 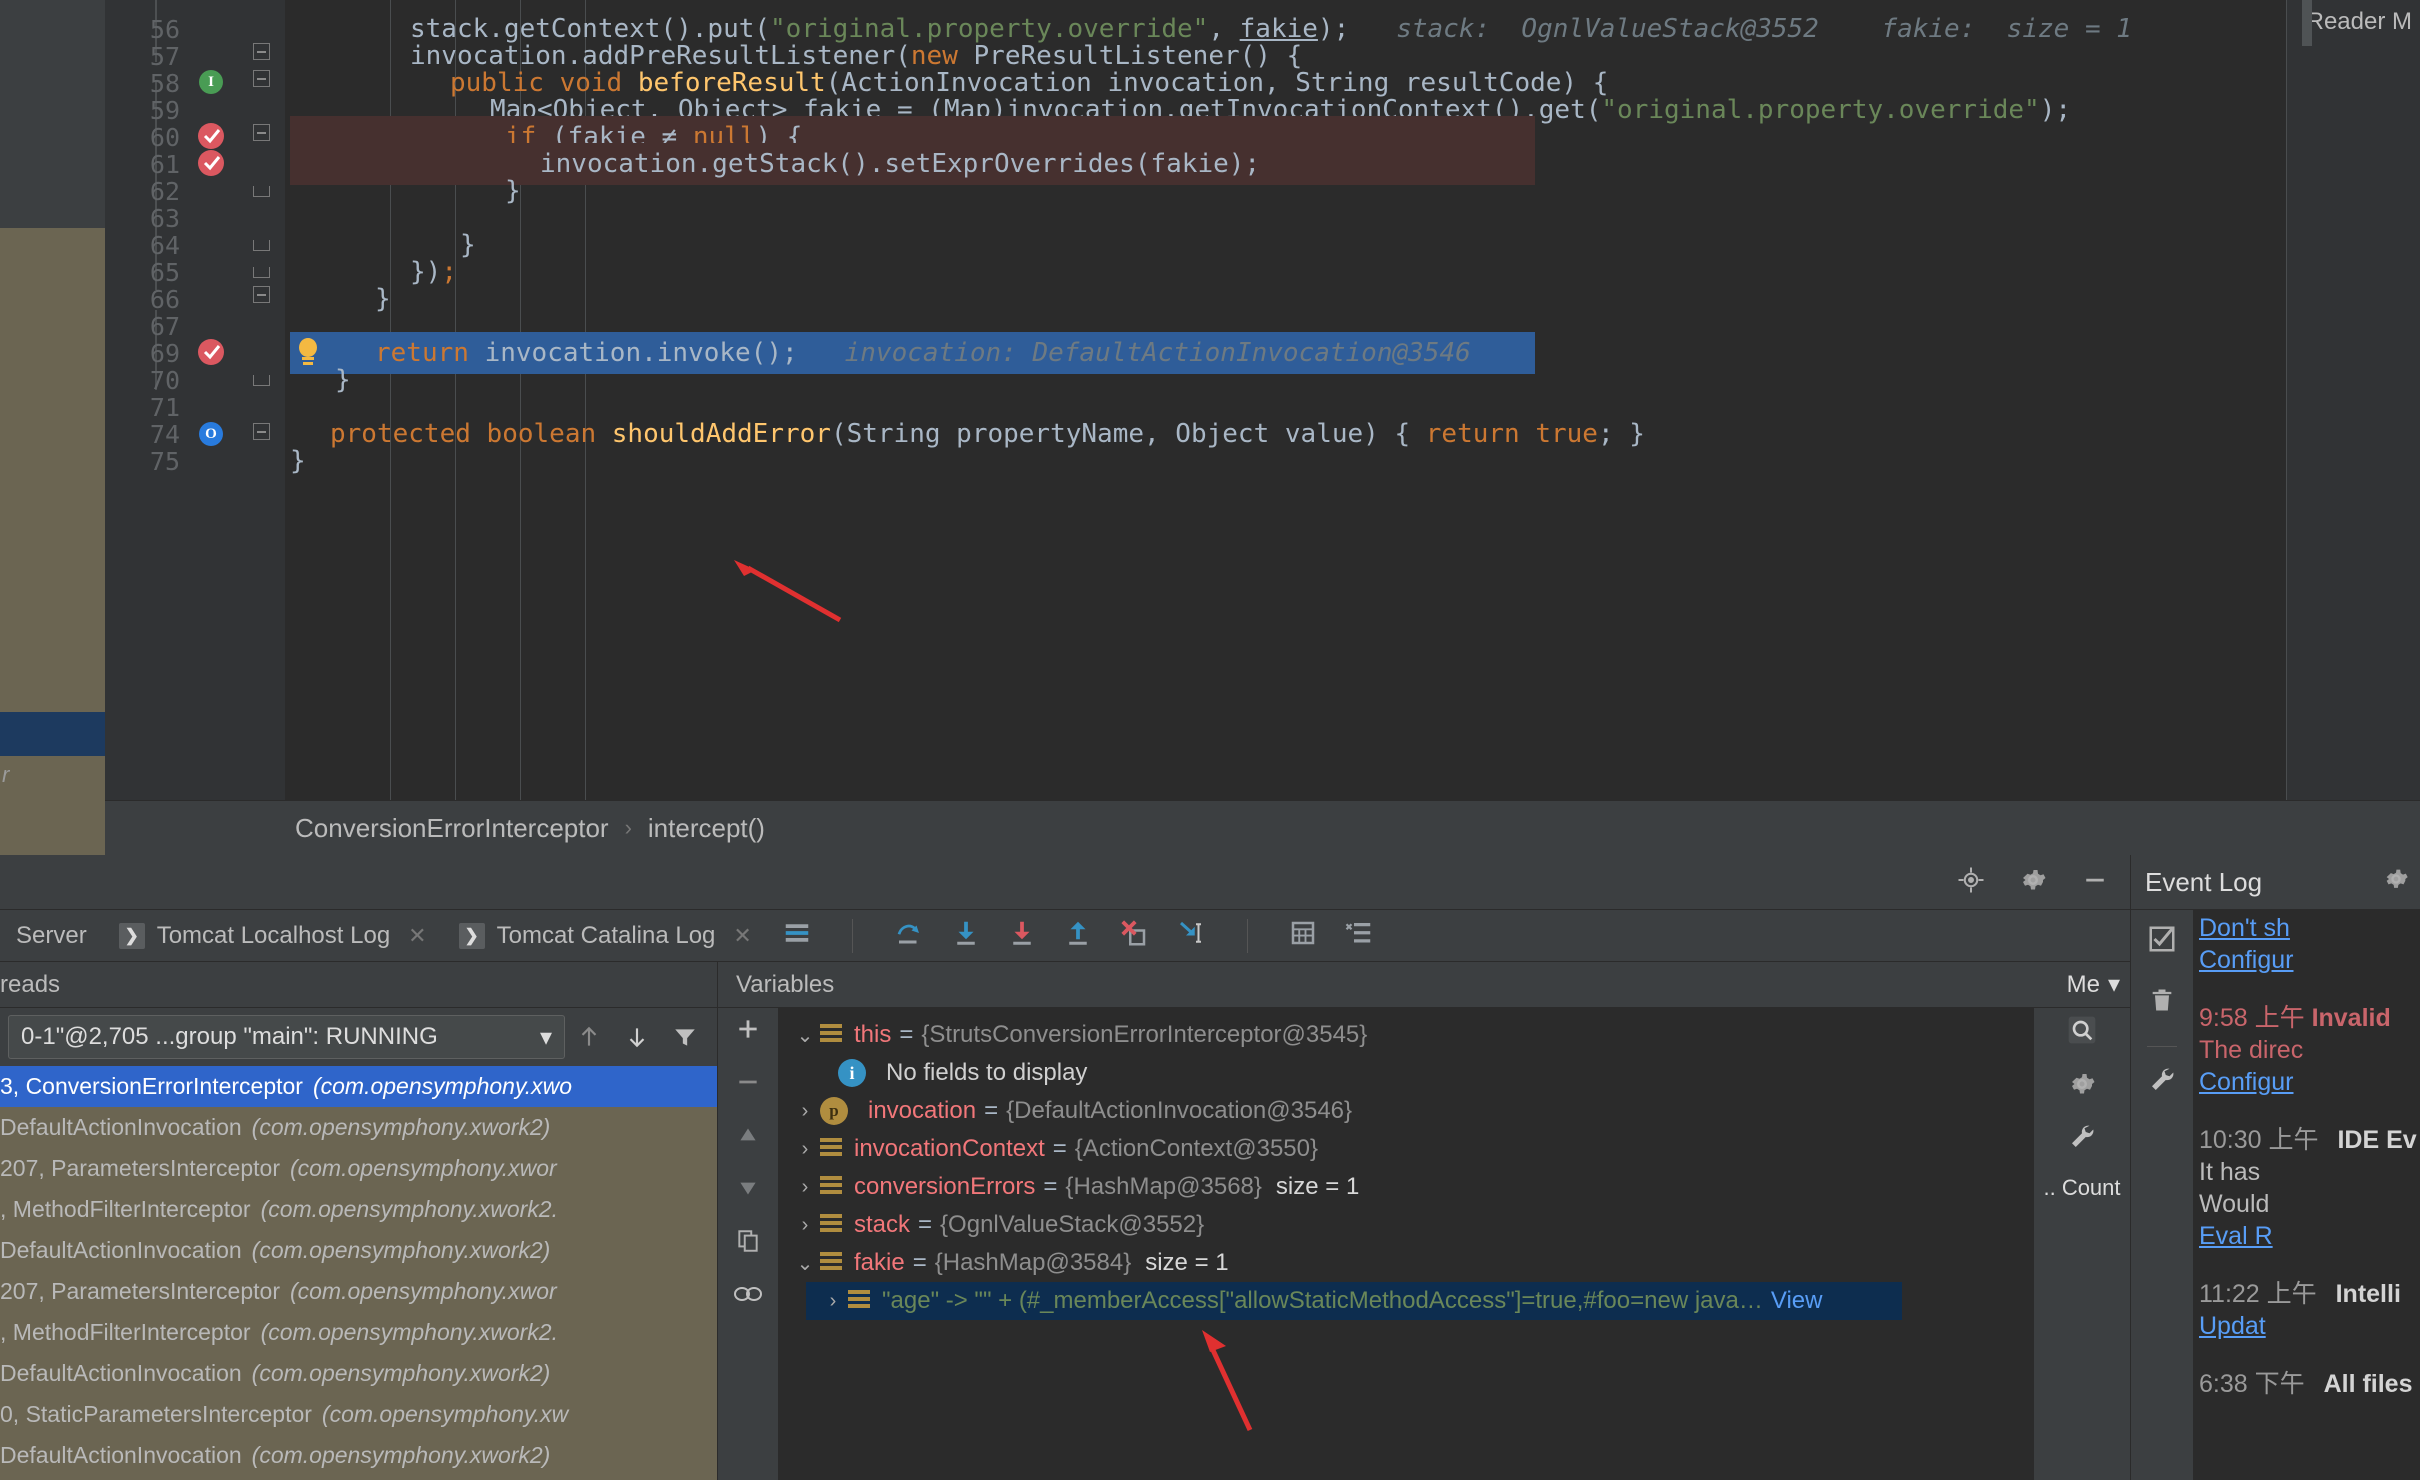 I want to click on reader-mode-label: Reader M, so click(x=2359, y=22).